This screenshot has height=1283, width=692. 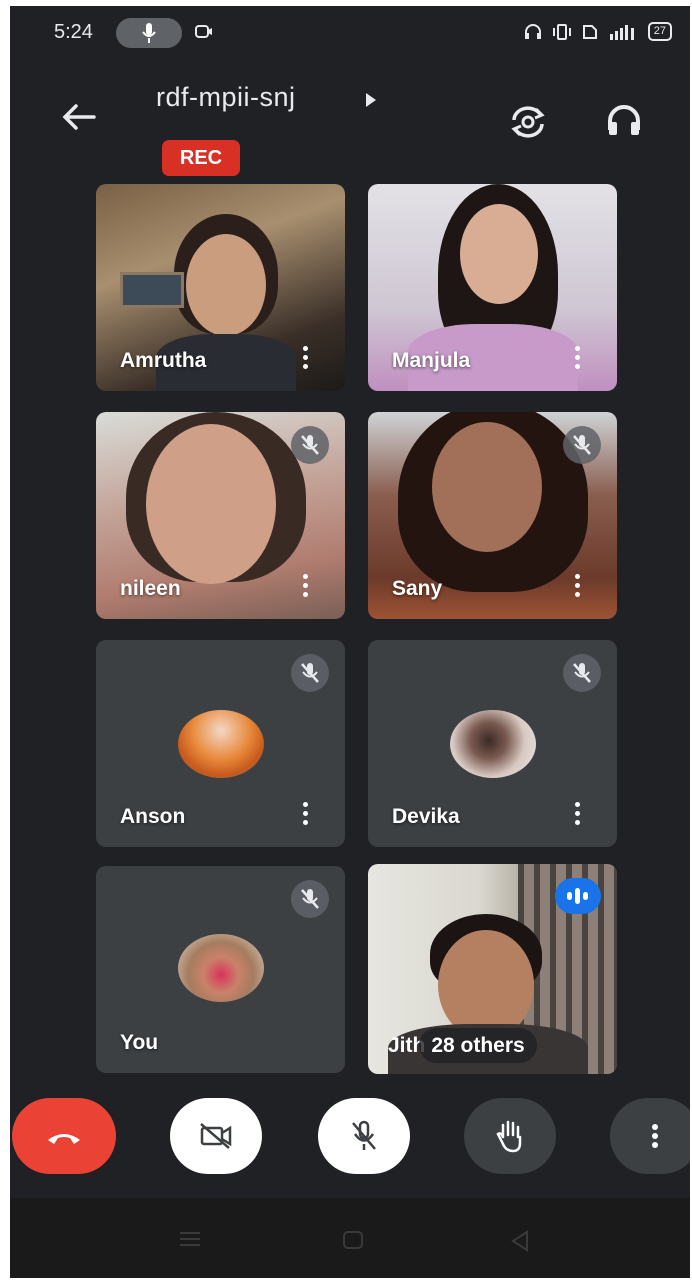 What do you see at coordinates (139, 1042) in the screenshot?
I see `participant-name: You` at bounding box center [139, 1042].